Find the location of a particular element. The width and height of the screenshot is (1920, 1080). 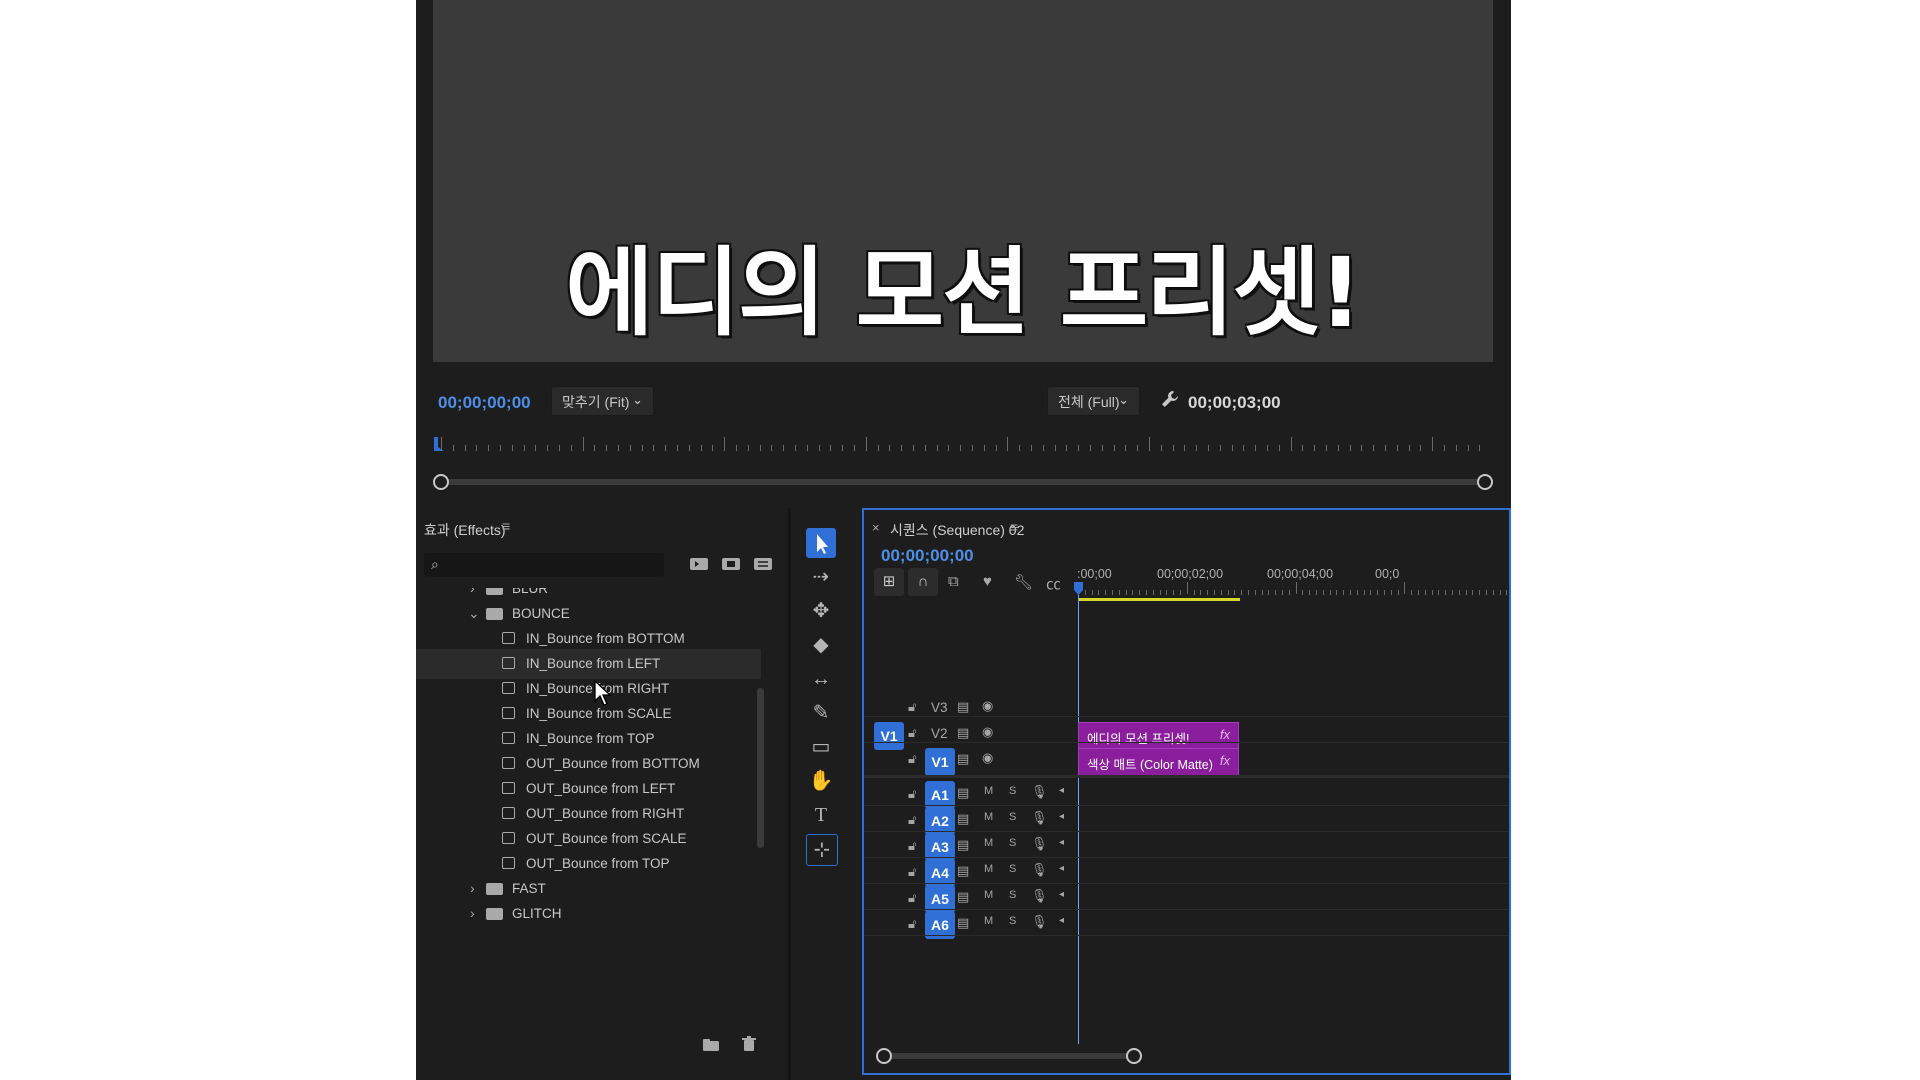

razor-tool-icon: ◆ is located at coordinates (821, 645).